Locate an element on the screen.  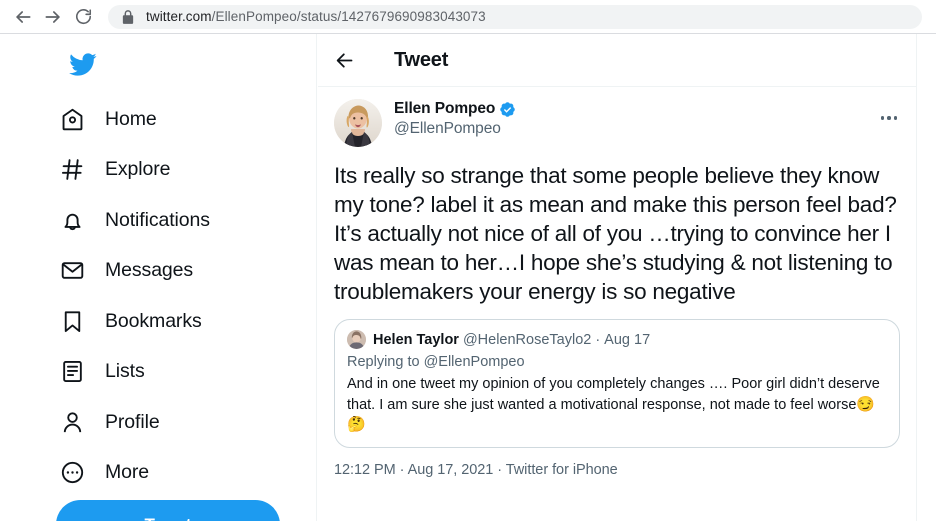
author-display-name: Ellen Pompeo is located at coordinates (444, 109).